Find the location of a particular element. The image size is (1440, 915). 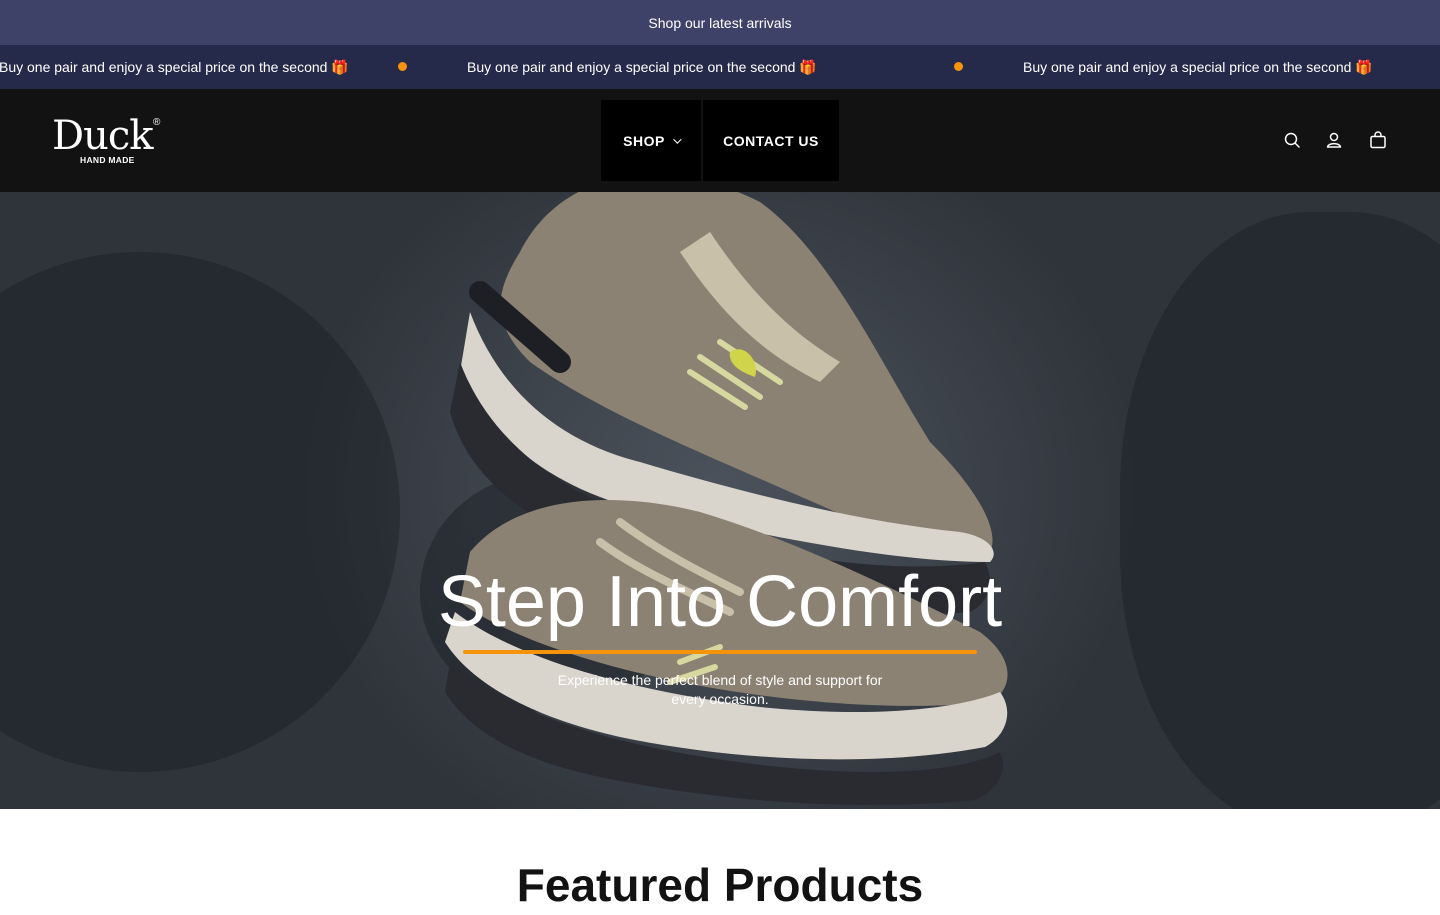

announcement-text: Shop our latest arrivals is located at coordinates (719, 23).